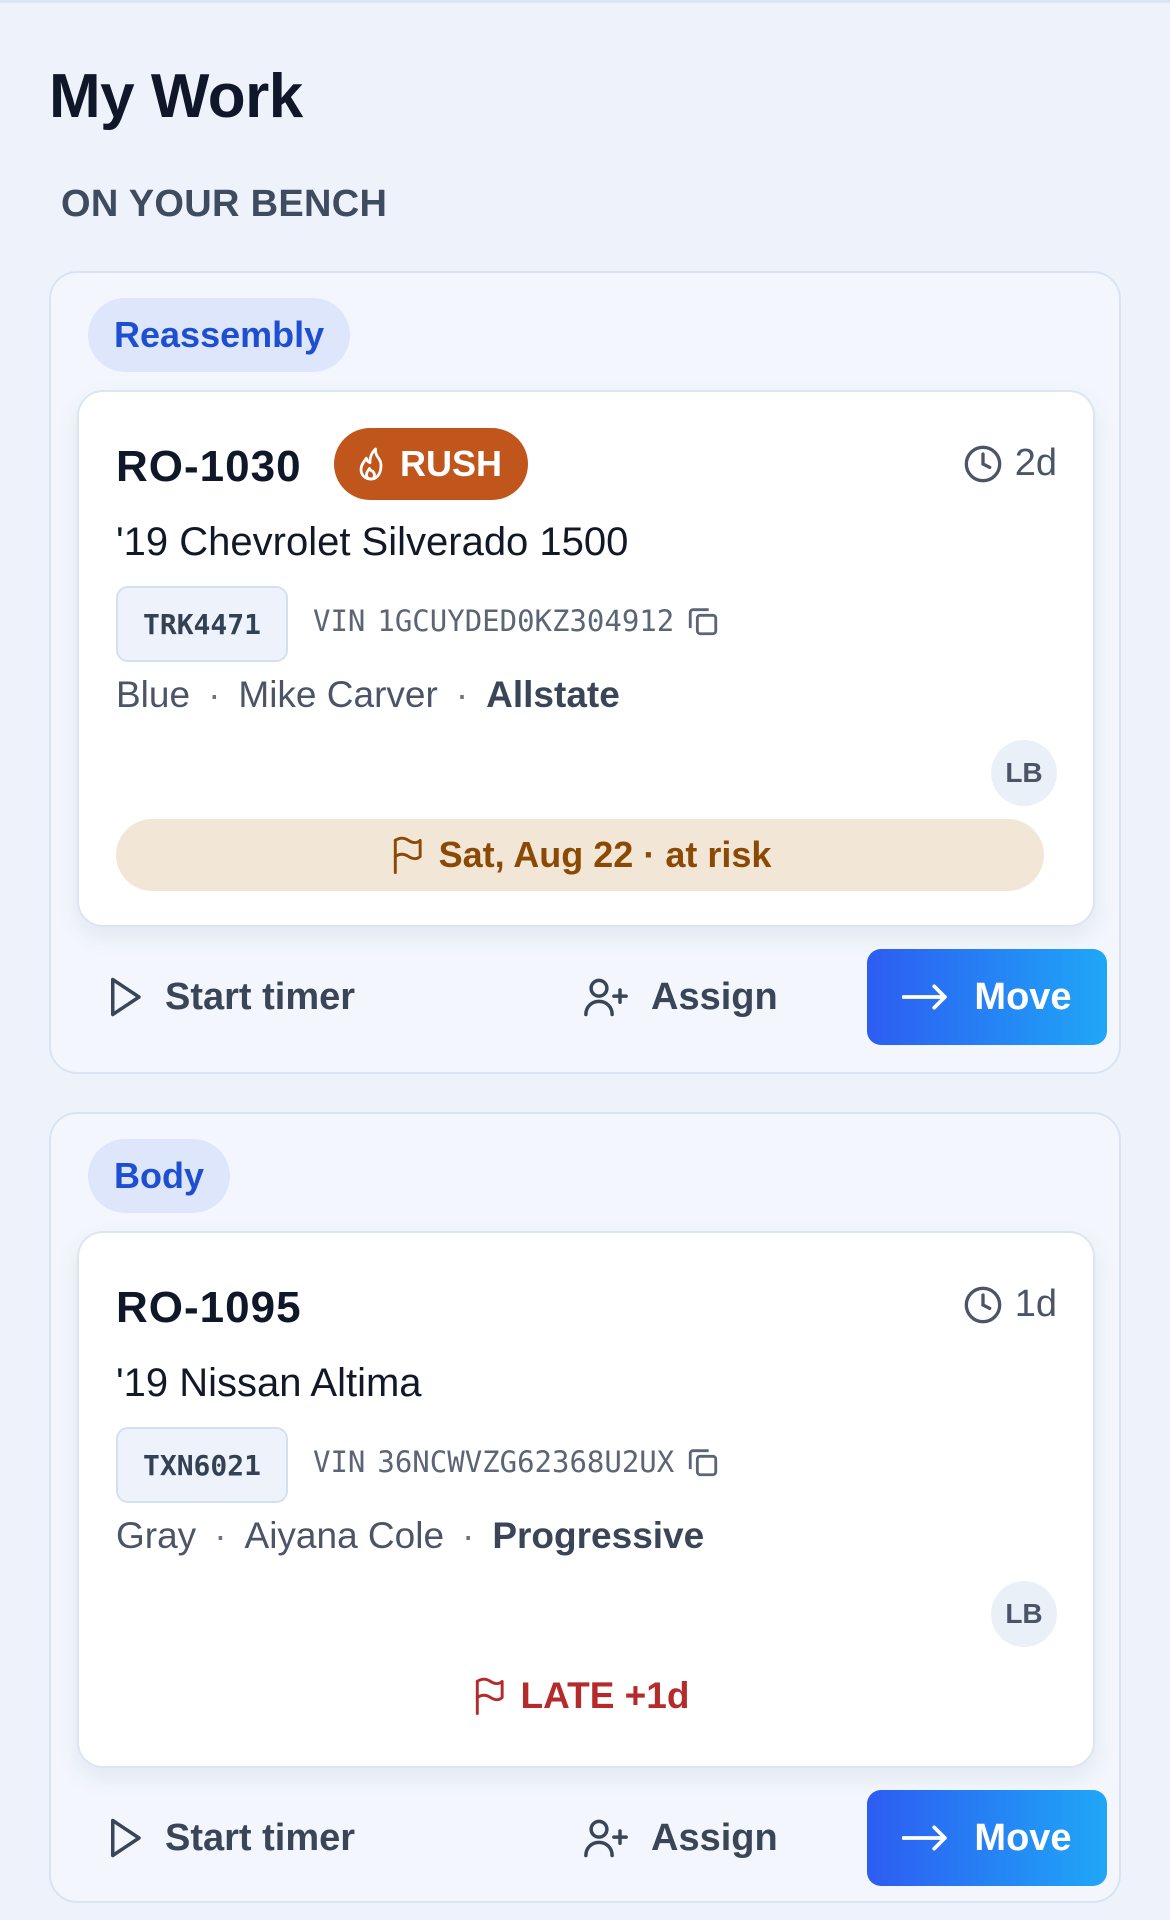 The height and width of the screenshot is (1920, 1170). What do you see at coordinates (338, 694) in the screenshot?
I see `customer-name: Mike Carver` at bounding box center [338, 694].